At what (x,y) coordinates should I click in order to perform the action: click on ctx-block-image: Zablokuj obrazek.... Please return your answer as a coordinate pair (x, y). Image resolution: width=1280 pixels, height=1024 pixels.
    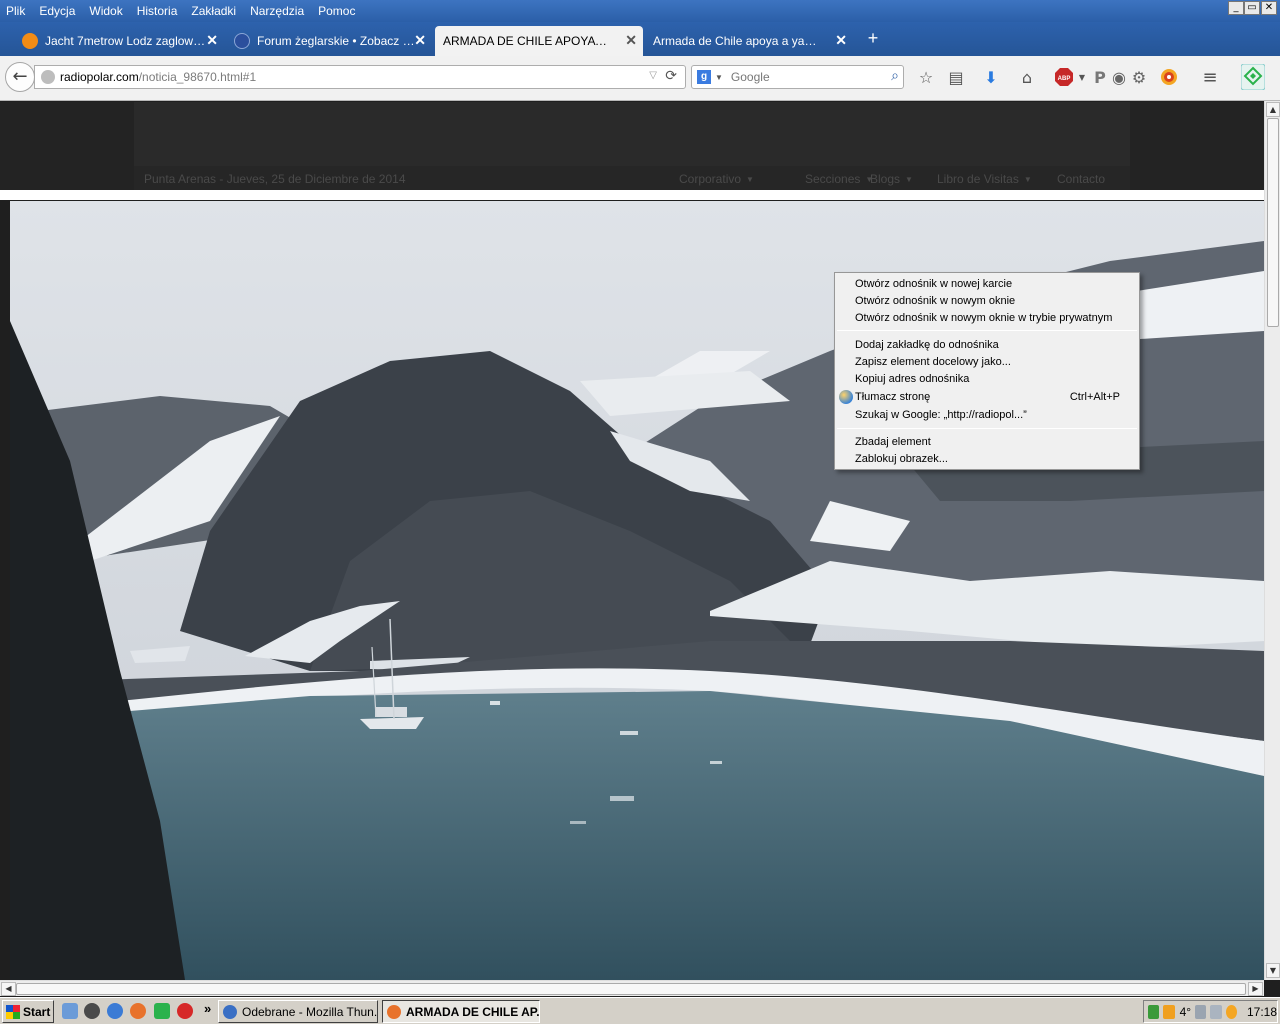
    Looking at the image, I should click on (901, 459).